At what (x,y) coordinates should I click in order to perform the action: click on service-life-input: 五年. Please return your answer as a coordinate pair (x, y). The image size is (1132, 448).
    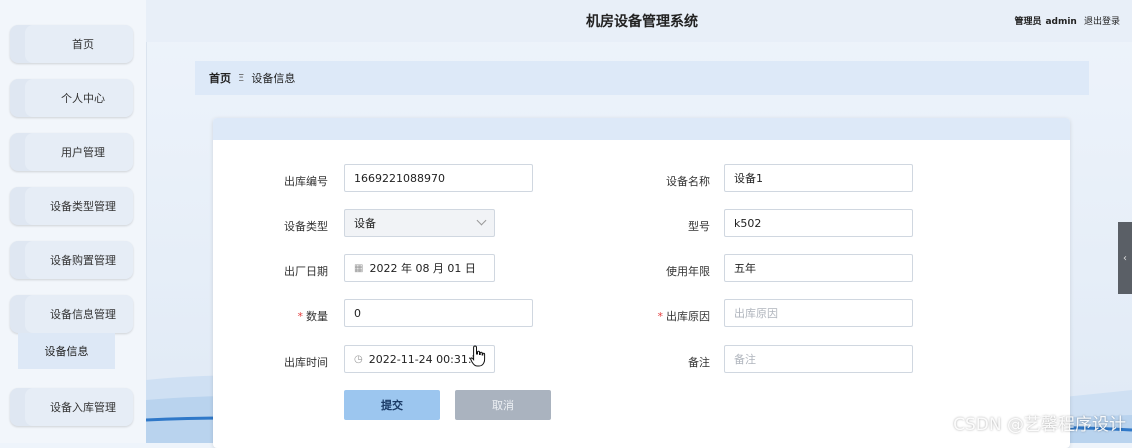
    Looking at the image, I should click on (818, 268).